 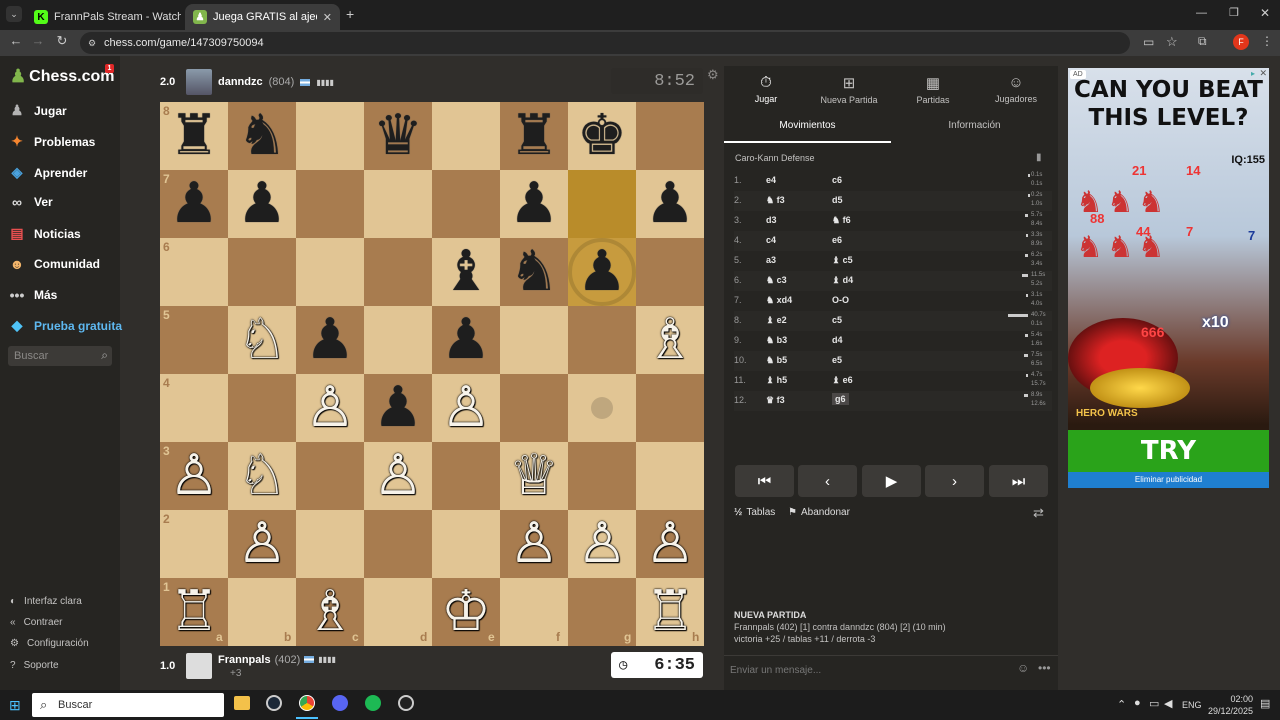 I want to click on white-move: ♞ b5, so click(x=776, y=360).